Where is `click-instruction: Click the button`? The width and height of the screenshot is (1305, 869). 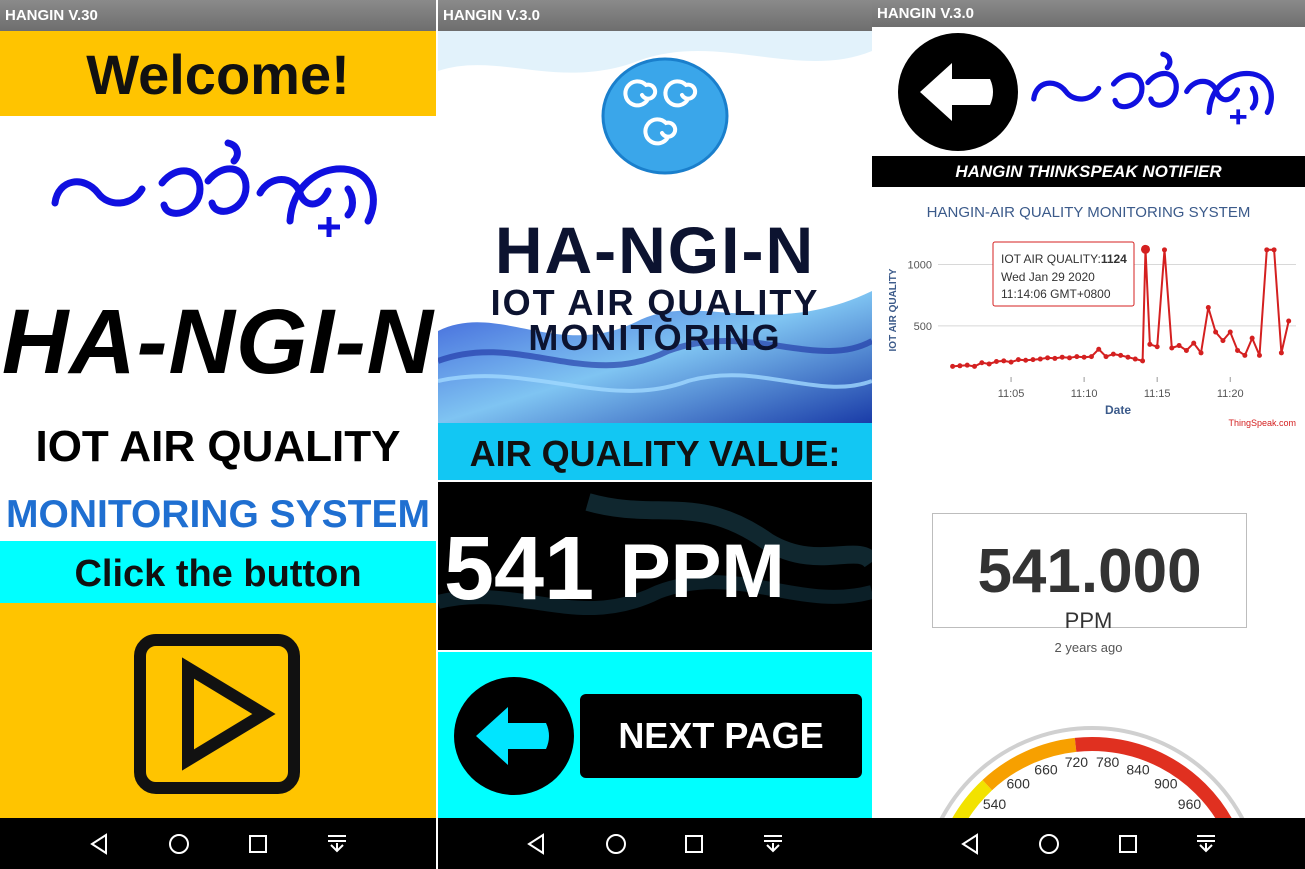 click-instruction: Click the button is located at coordinates (218, 572).